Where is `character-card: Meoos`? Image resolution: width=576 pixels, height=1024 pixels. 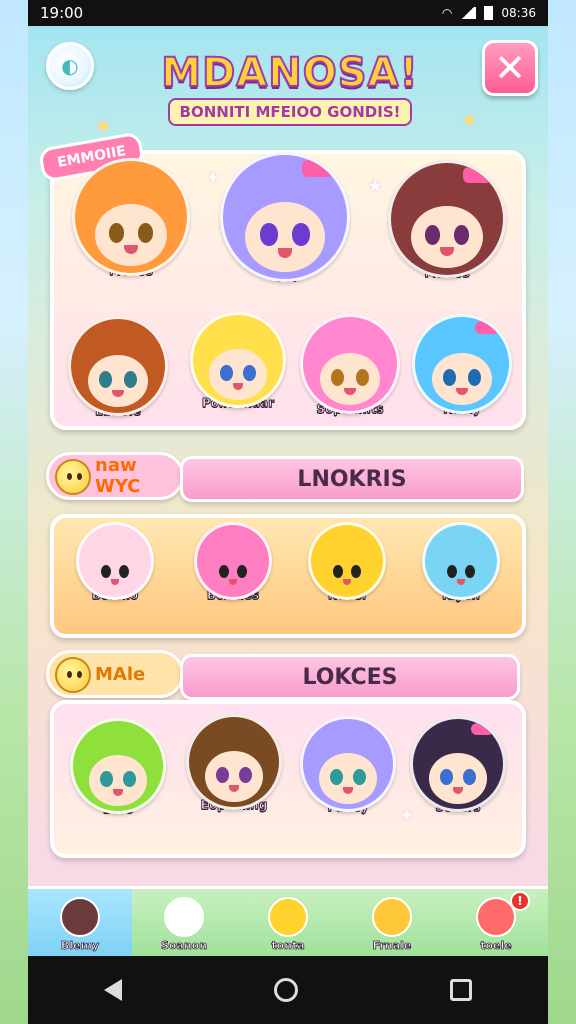 character-card: Meoos is located at coordinates (131, 218).